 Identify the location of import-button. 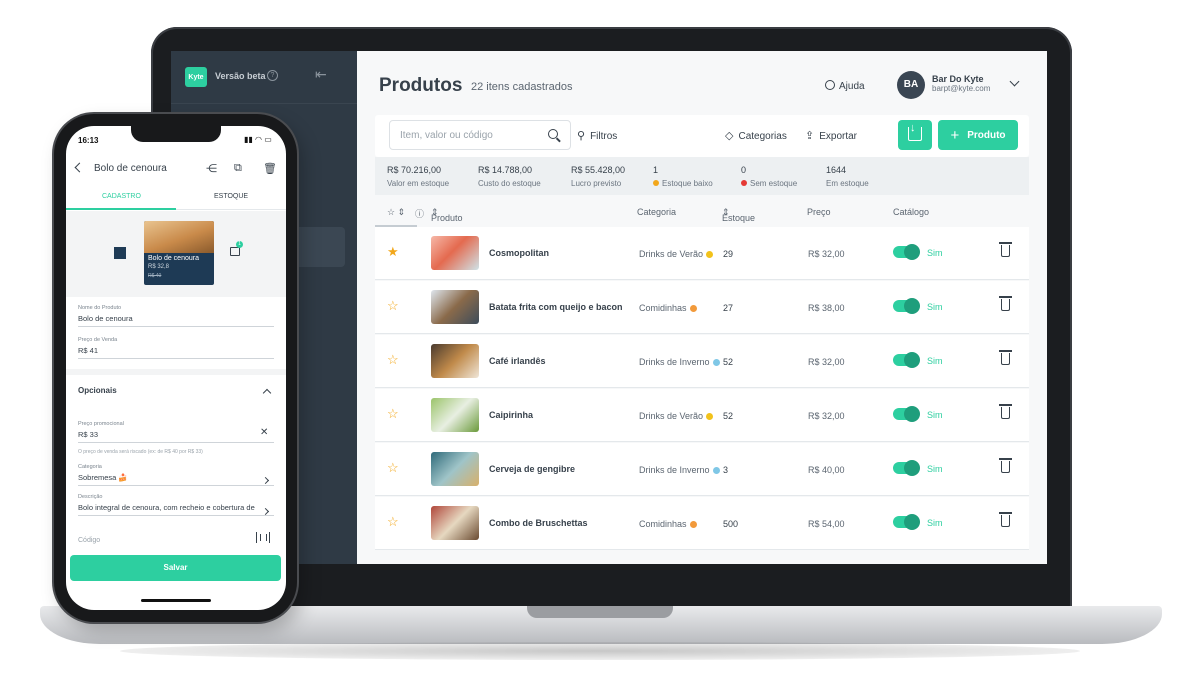
(915, 135).